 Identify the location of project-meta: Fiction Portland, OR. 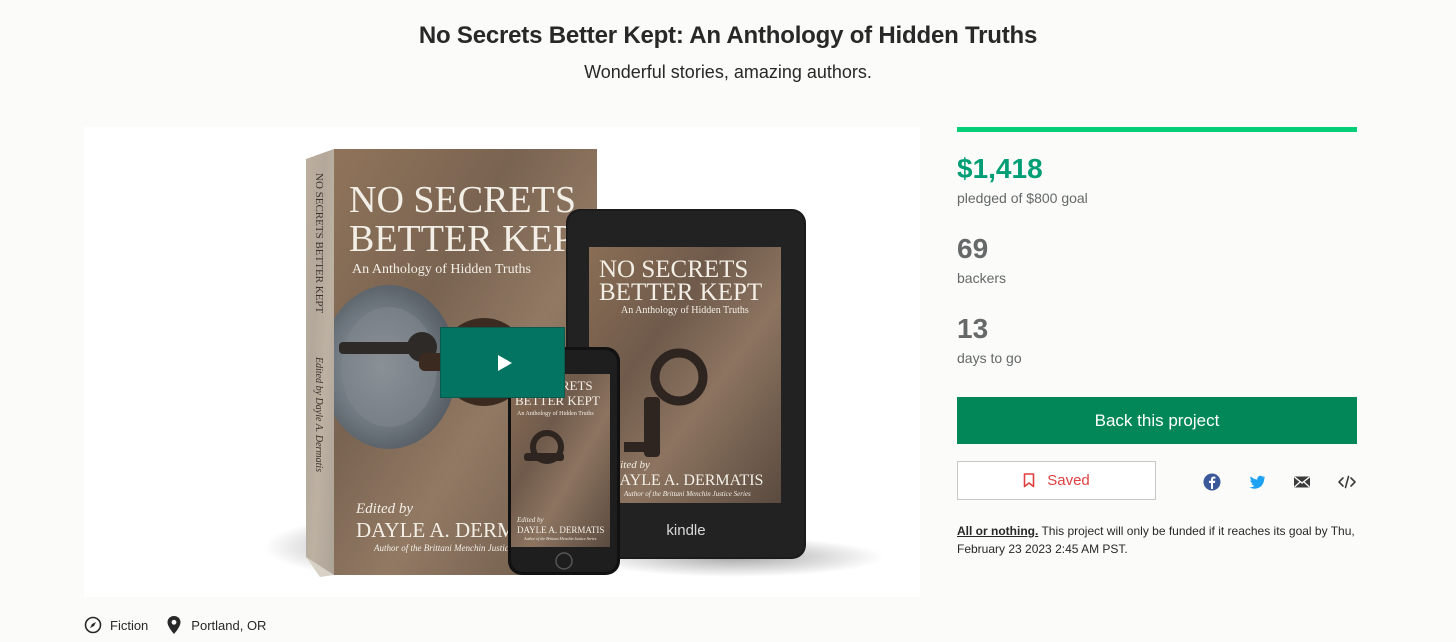
(175, 625).